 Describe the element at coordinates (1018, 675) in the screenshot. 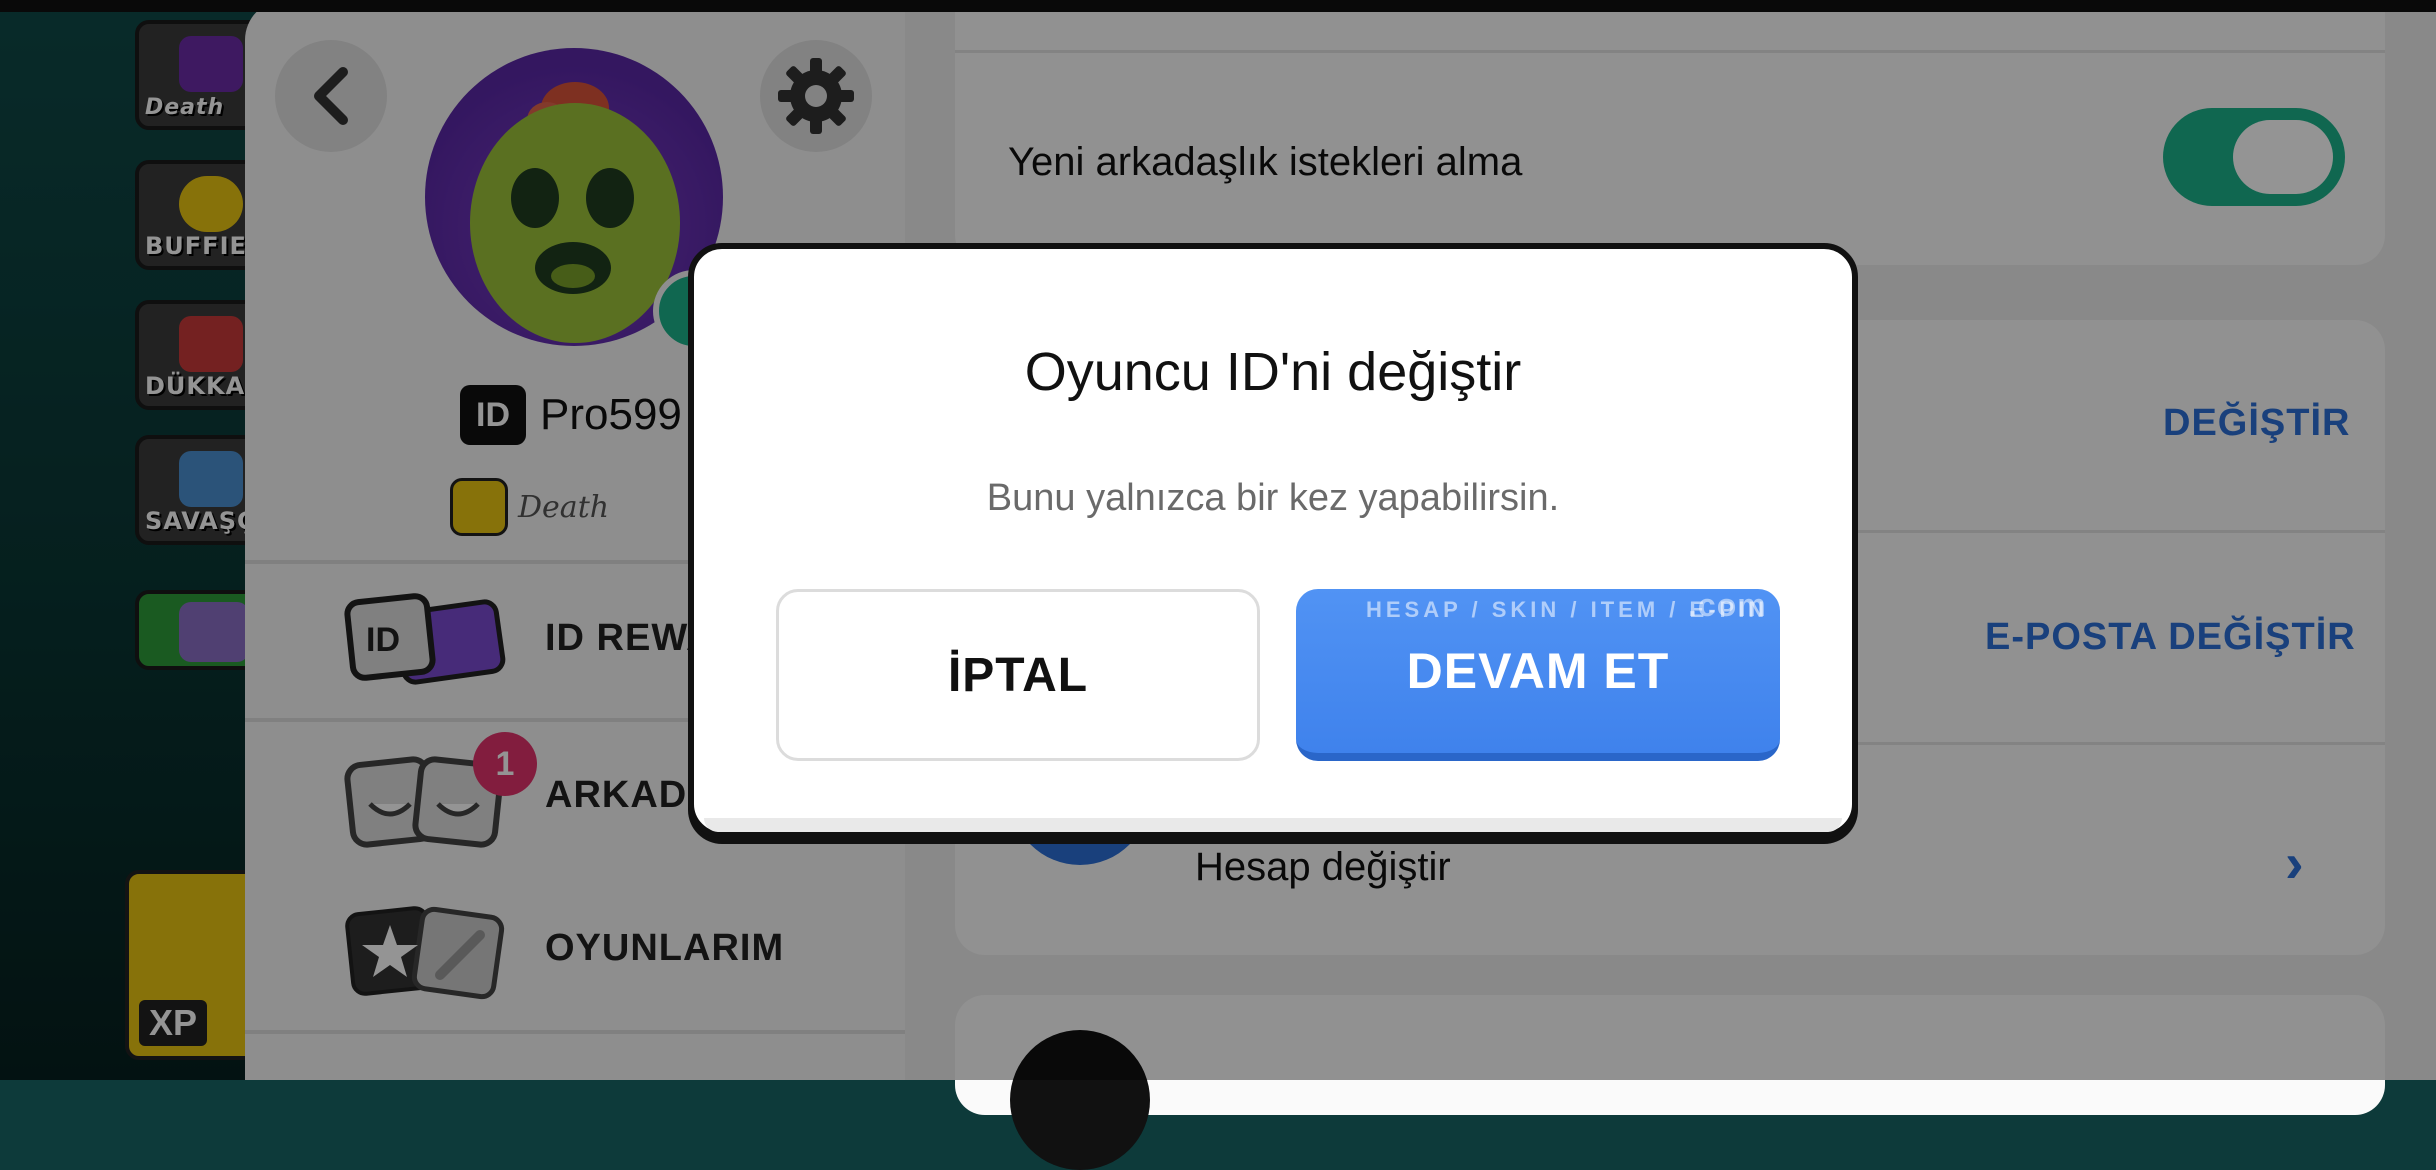

I see `cancel-button: İPTAL` at that location.